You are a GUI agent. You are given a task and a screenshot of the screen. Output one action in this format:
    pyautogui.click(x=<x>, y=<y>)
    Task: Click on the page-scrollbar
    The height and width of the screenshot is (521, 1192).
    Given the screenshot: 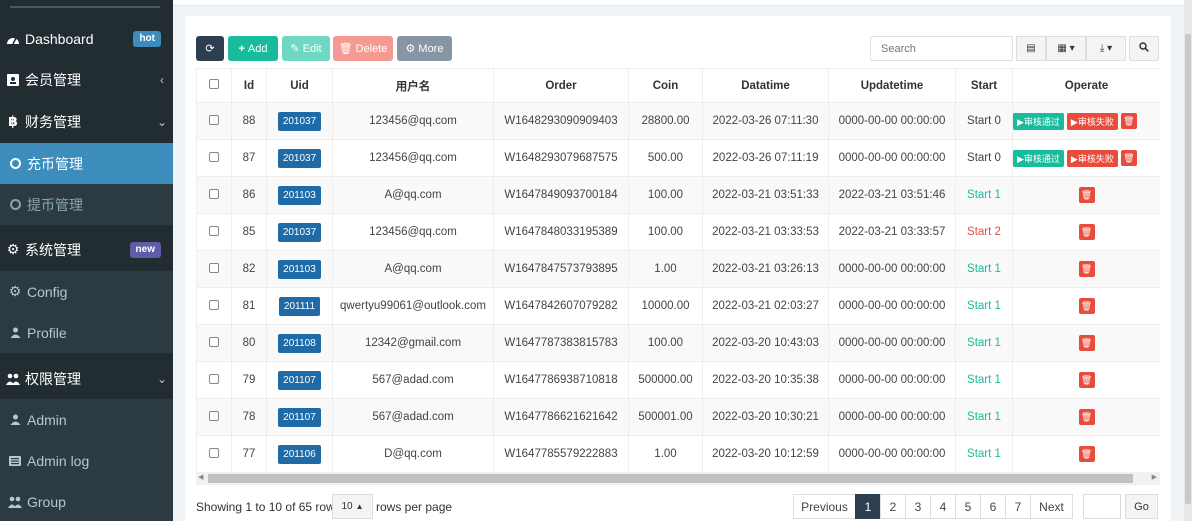 What is the action you would take?
    pyautogui.click(x=1188, y=260)
    